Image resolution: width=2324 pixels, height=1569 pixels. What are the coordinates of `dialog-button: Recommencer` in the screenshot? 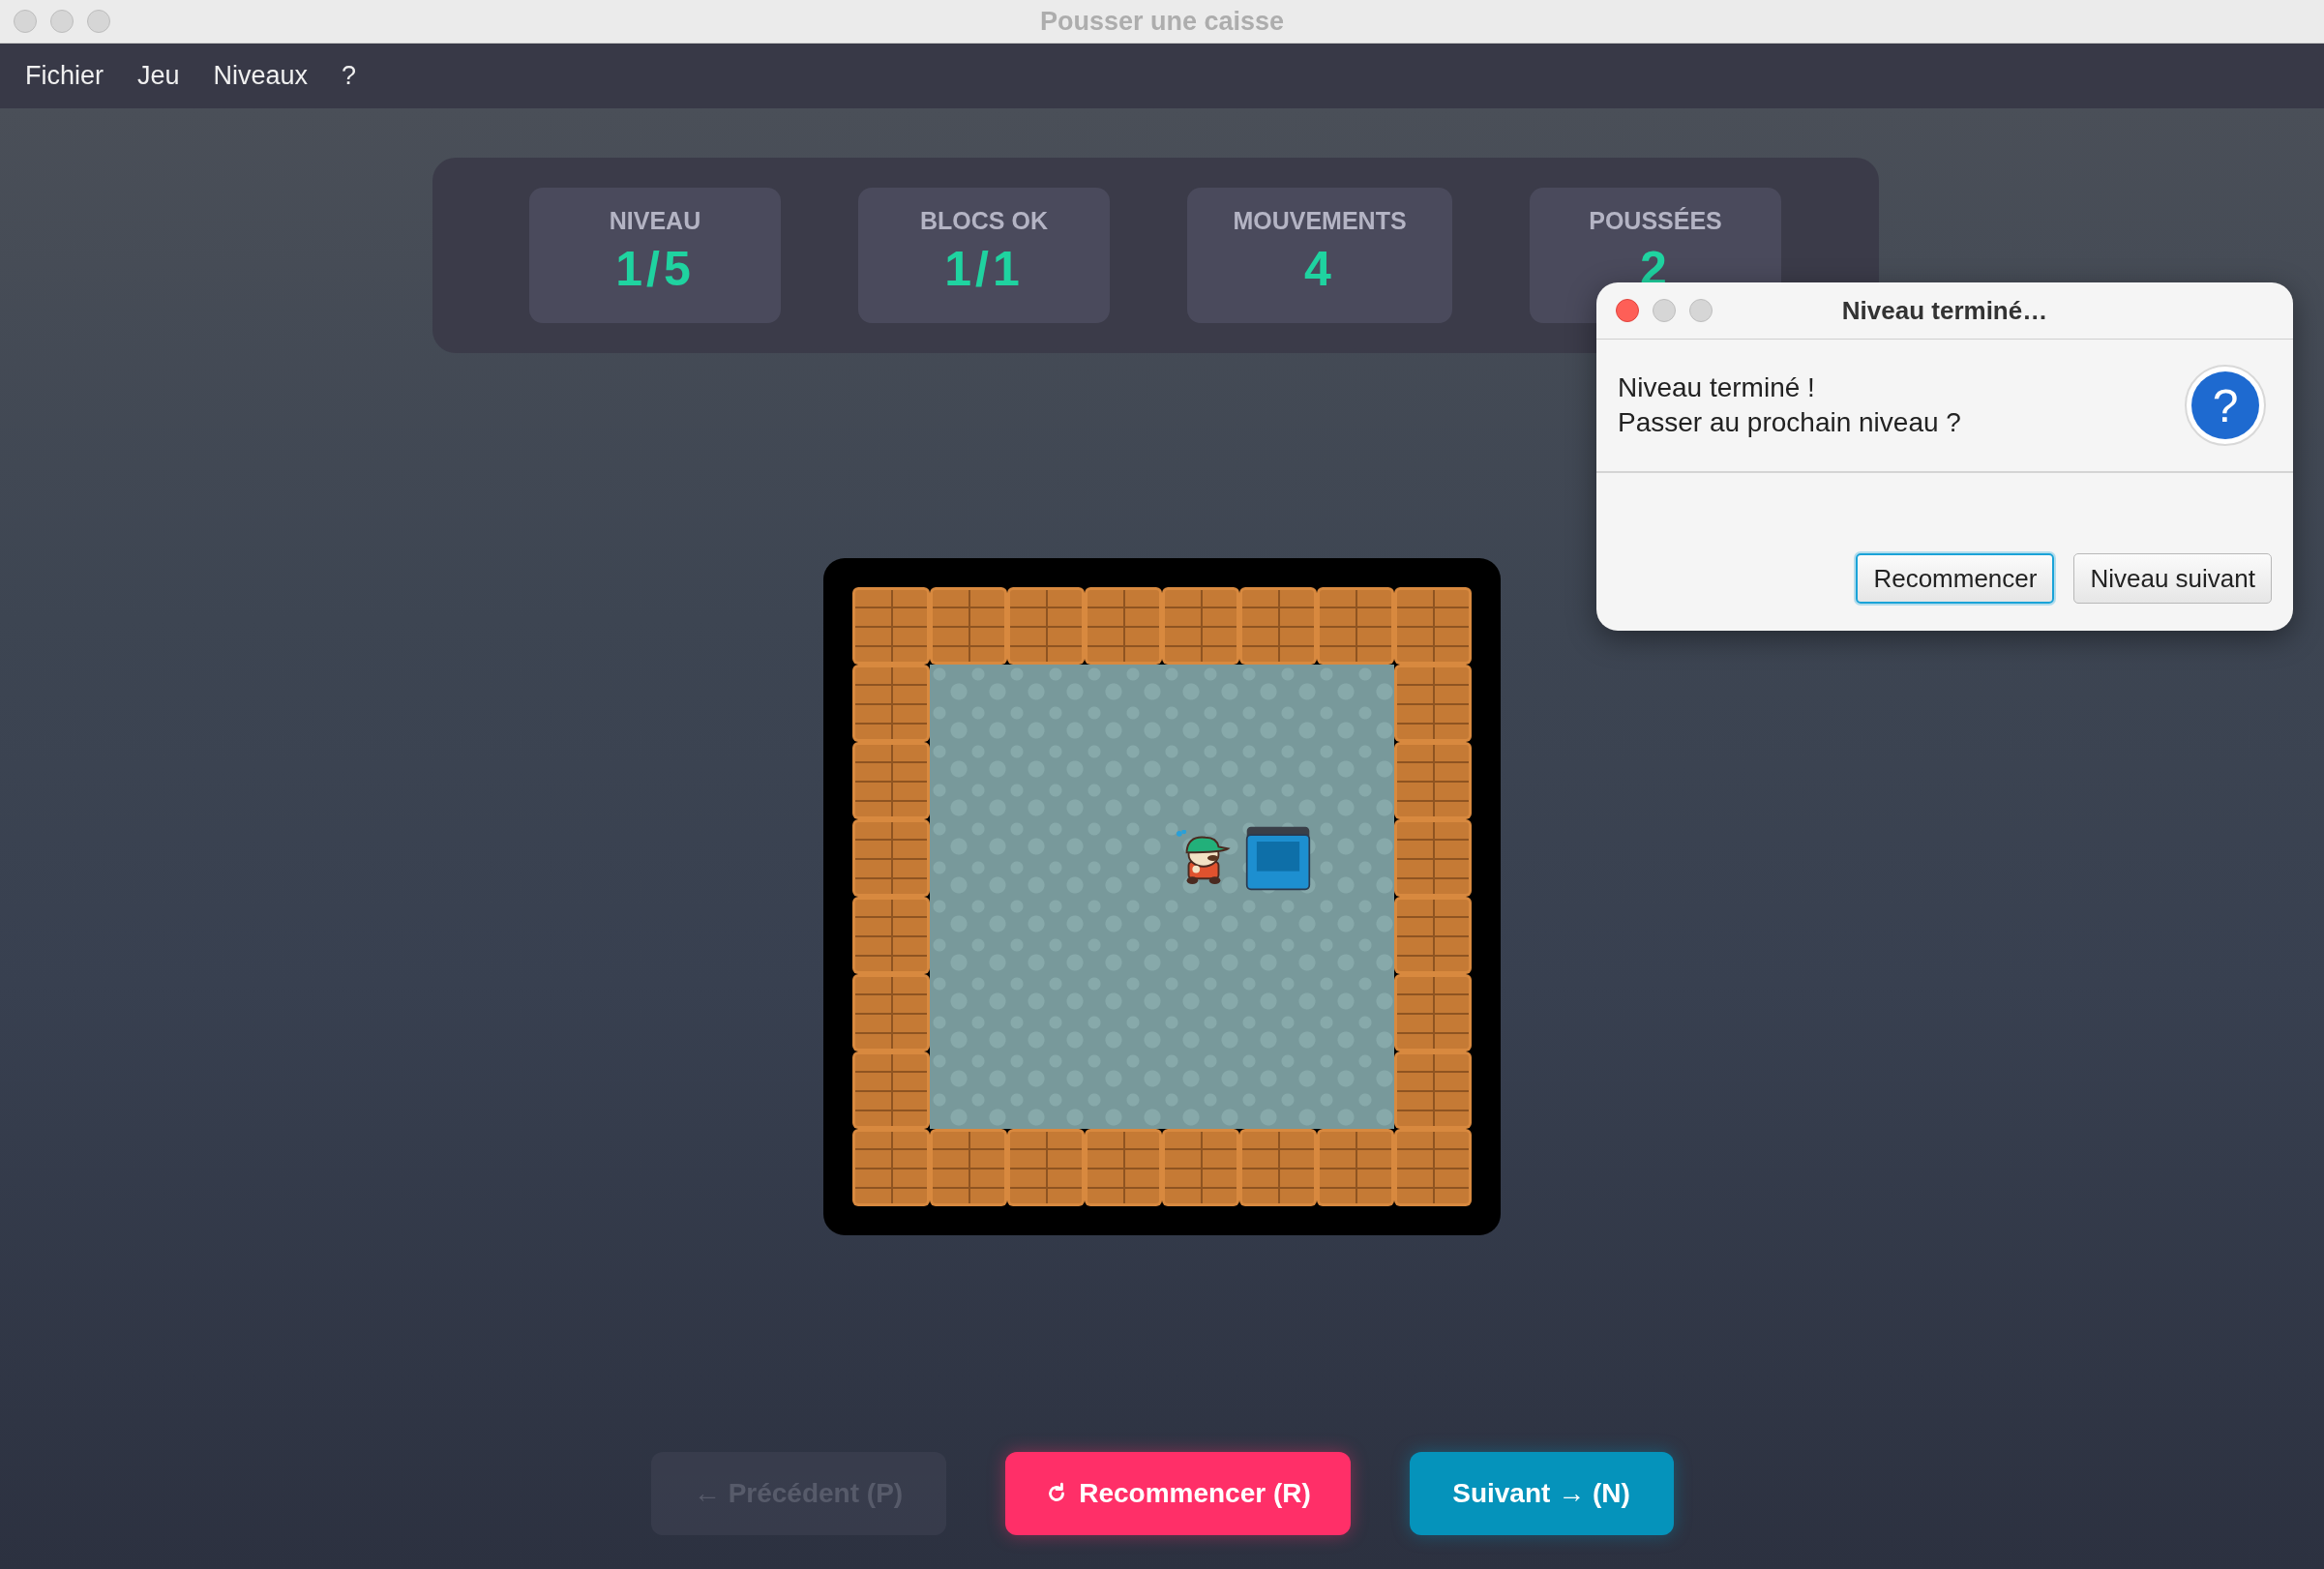 It's located at (1956, 578).